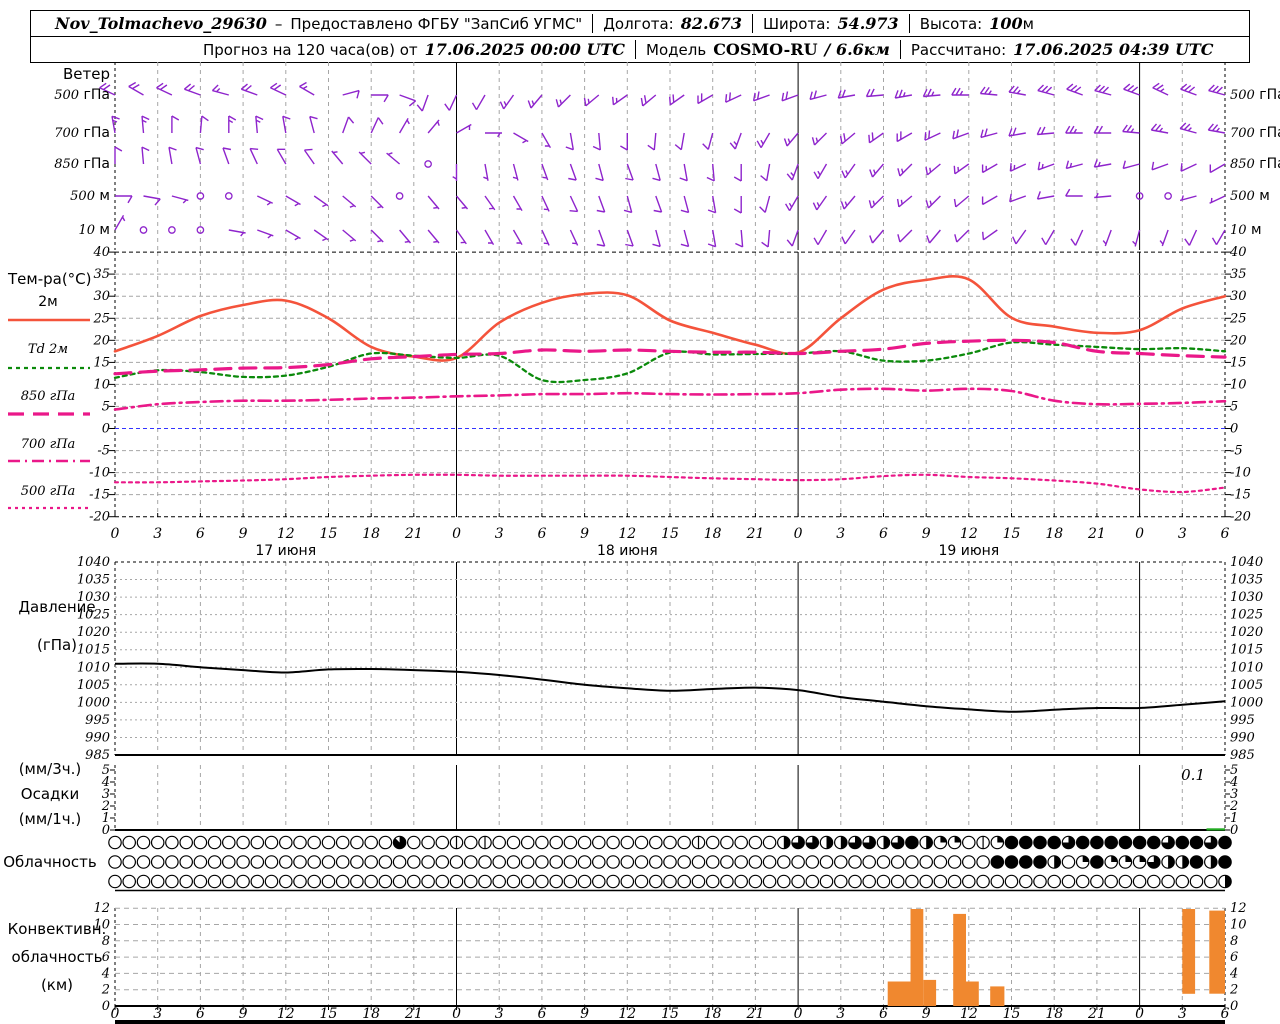 This screenshot has height=1024, width=1280. Describe the element at coordinates (1139, 1014) in the screenshot. I see `hour-label-bottom: 0` at that location.